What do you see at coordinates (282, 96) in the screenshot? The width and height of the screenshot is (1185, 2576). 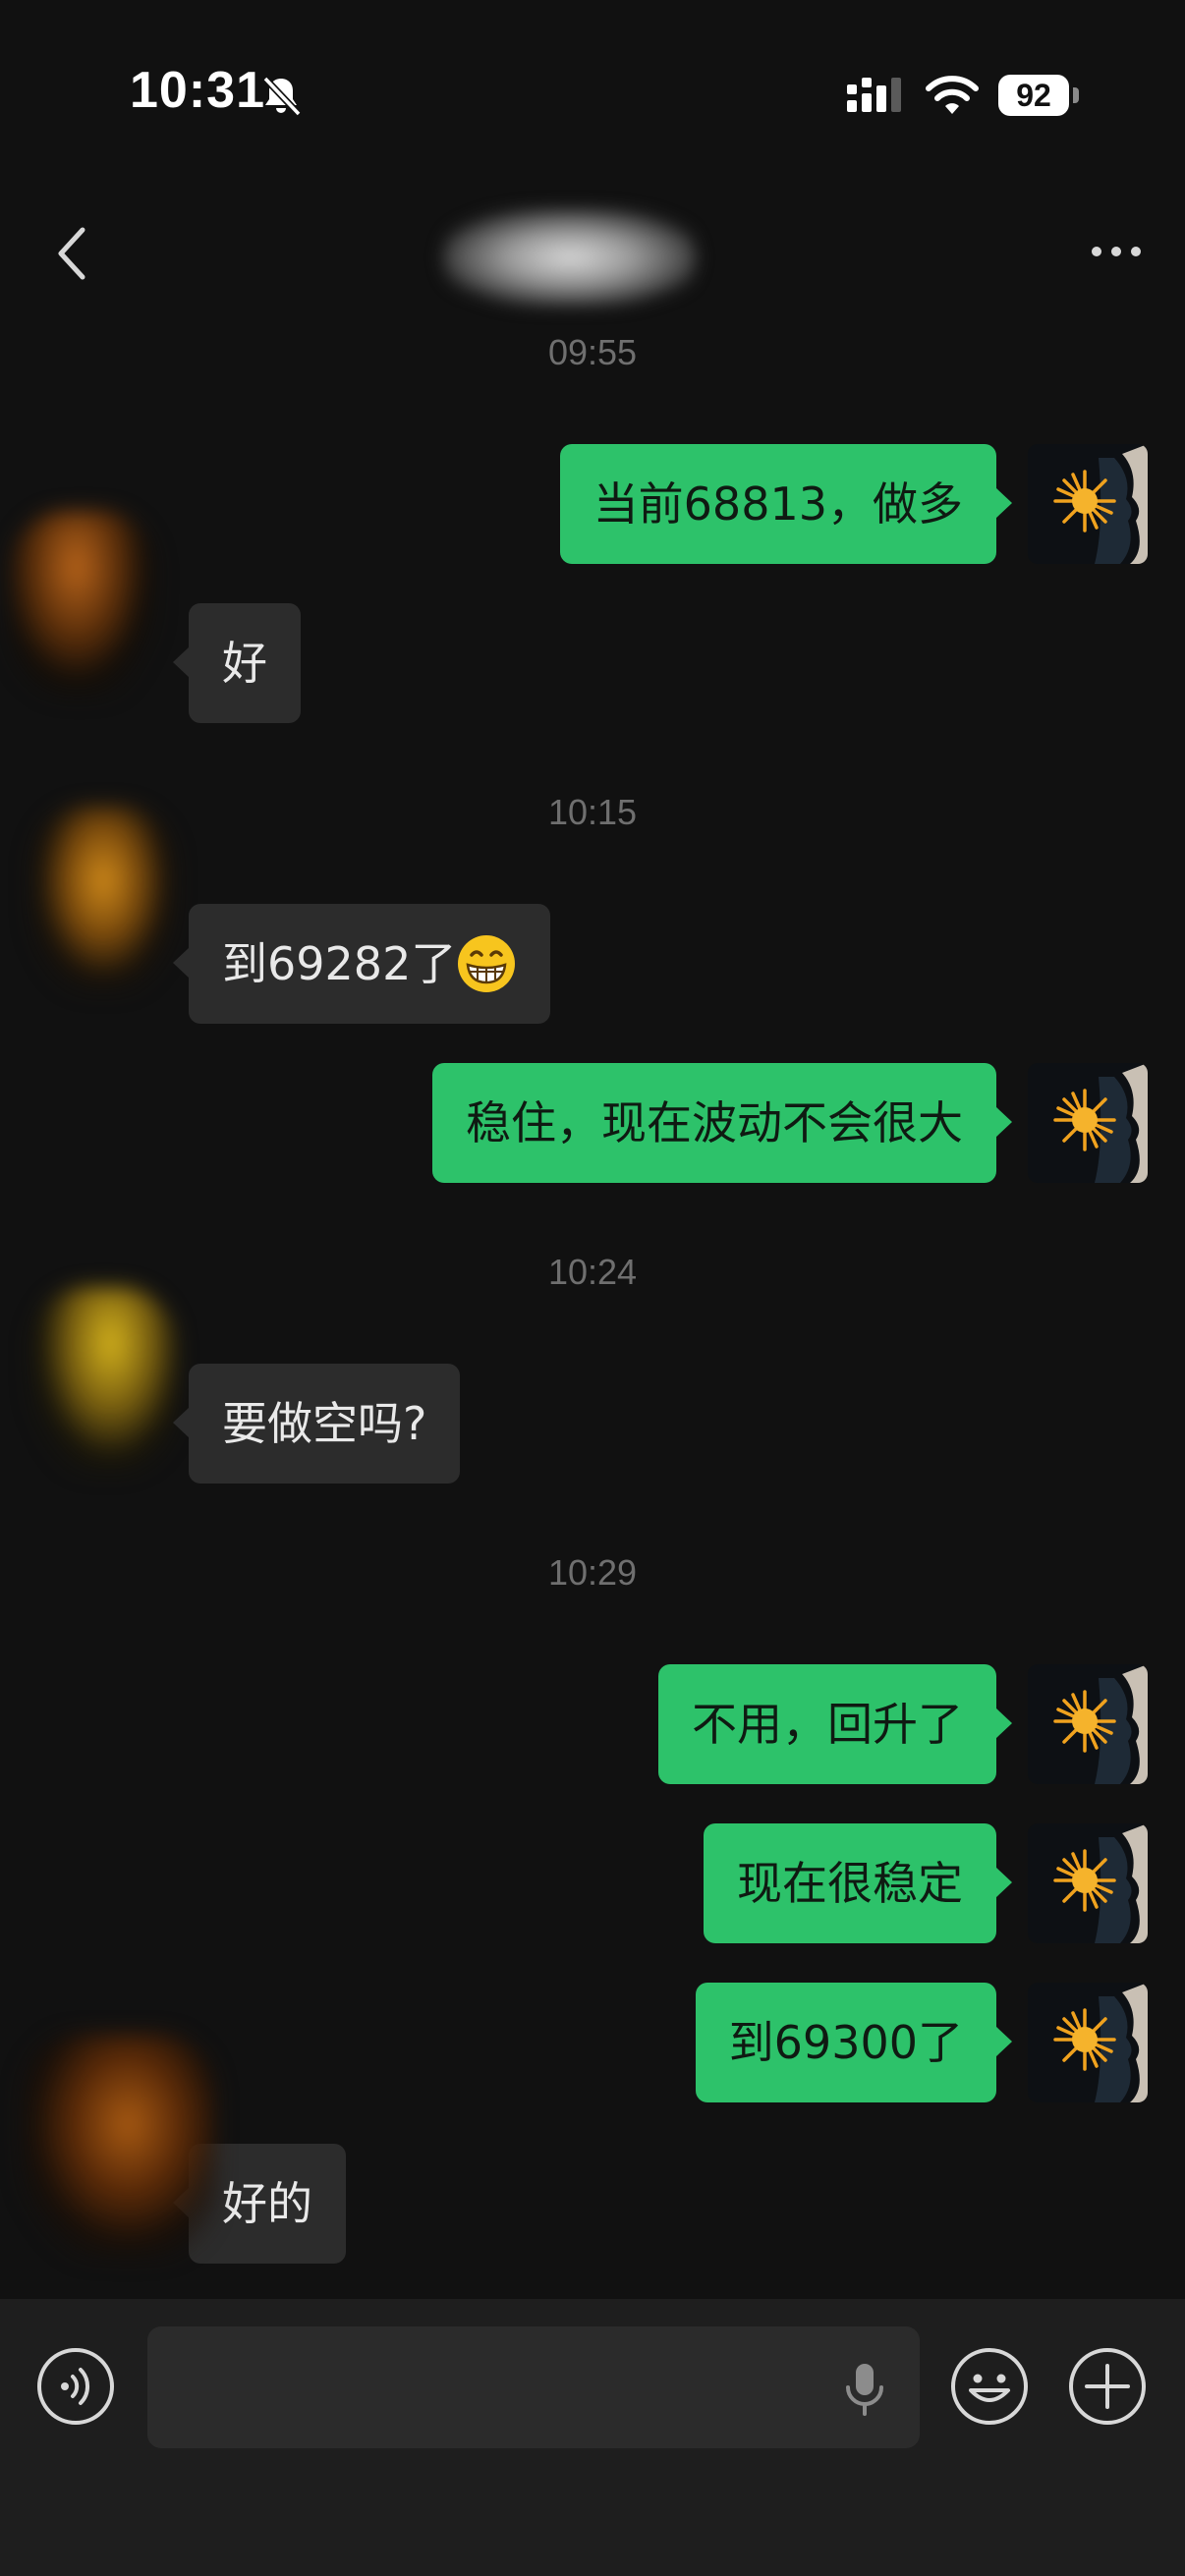 I see `bell-slash-icon` at bounding box center [282, 96].